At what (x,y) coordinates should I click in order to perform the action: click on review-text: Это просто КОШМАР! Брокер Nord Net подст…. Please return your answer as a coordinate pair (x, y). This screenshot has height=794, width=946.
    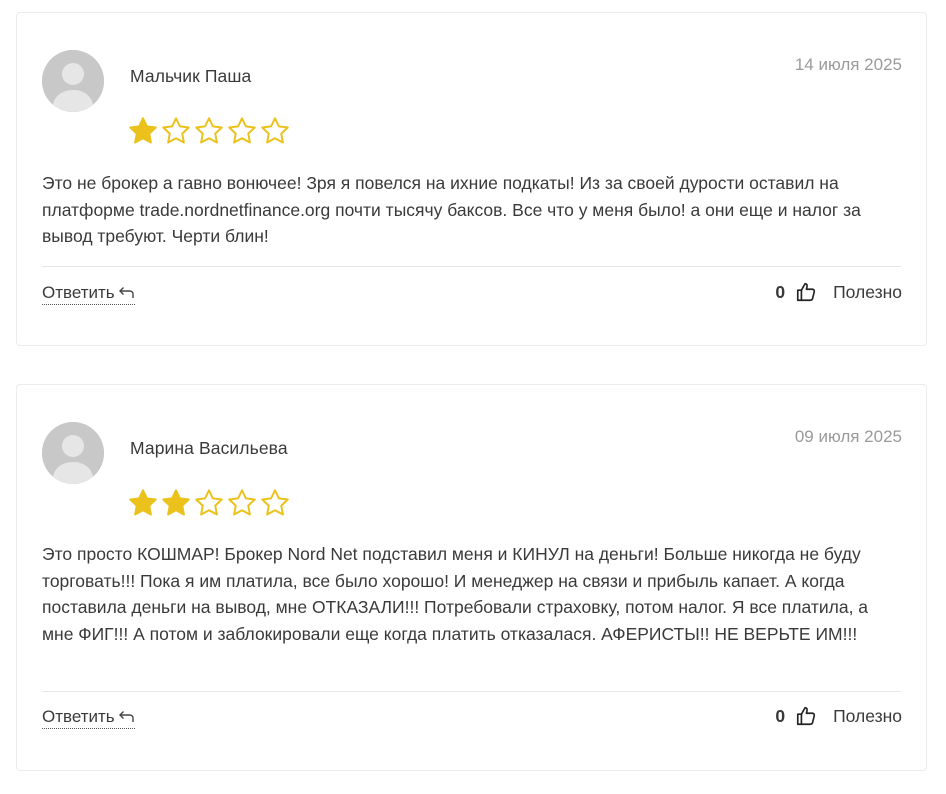
    Looking at the image, I should click on (455, 594).